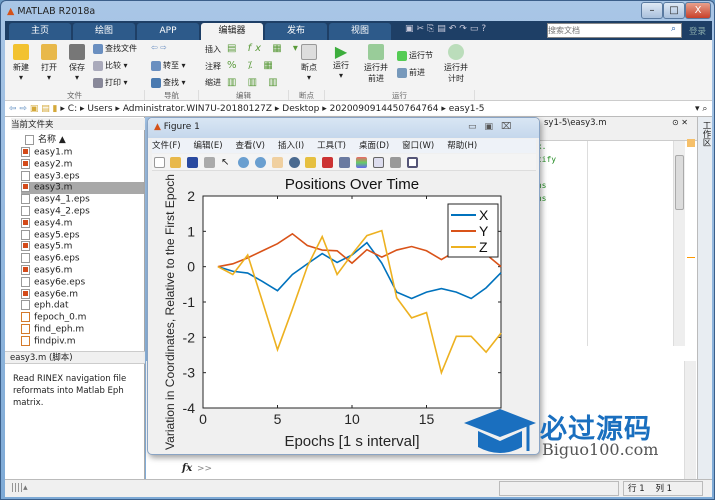  What do you see at coordinates (159, 47) in the screenshot?
I see `back-forward-buttons: ⇦ ⇨` at bounding box center [159, 47].